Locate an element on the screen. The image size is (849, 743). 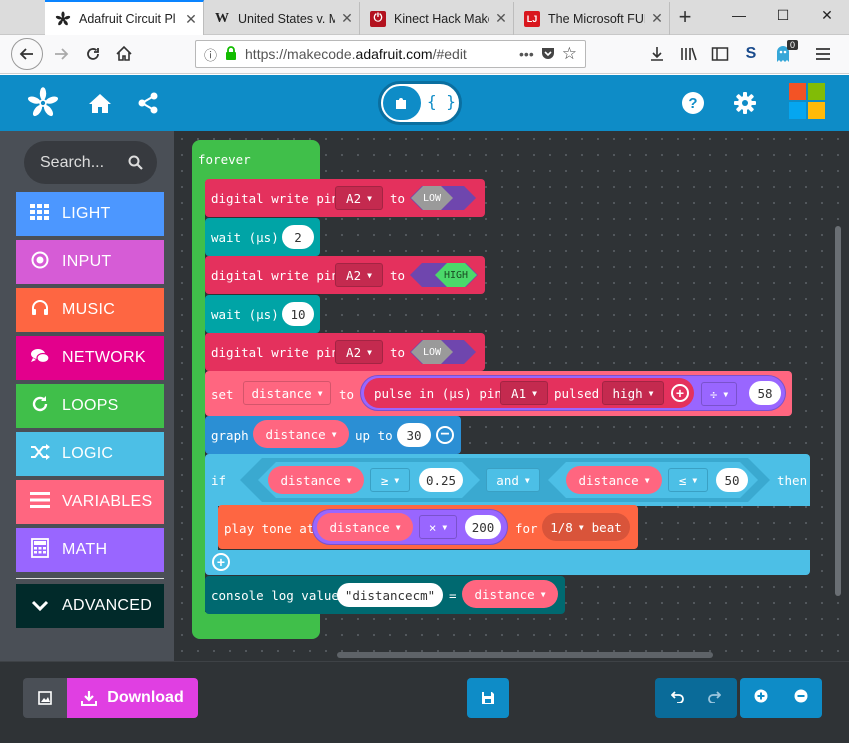
wait-block: wait (µs) 10 is located at coordinates (262, 314).